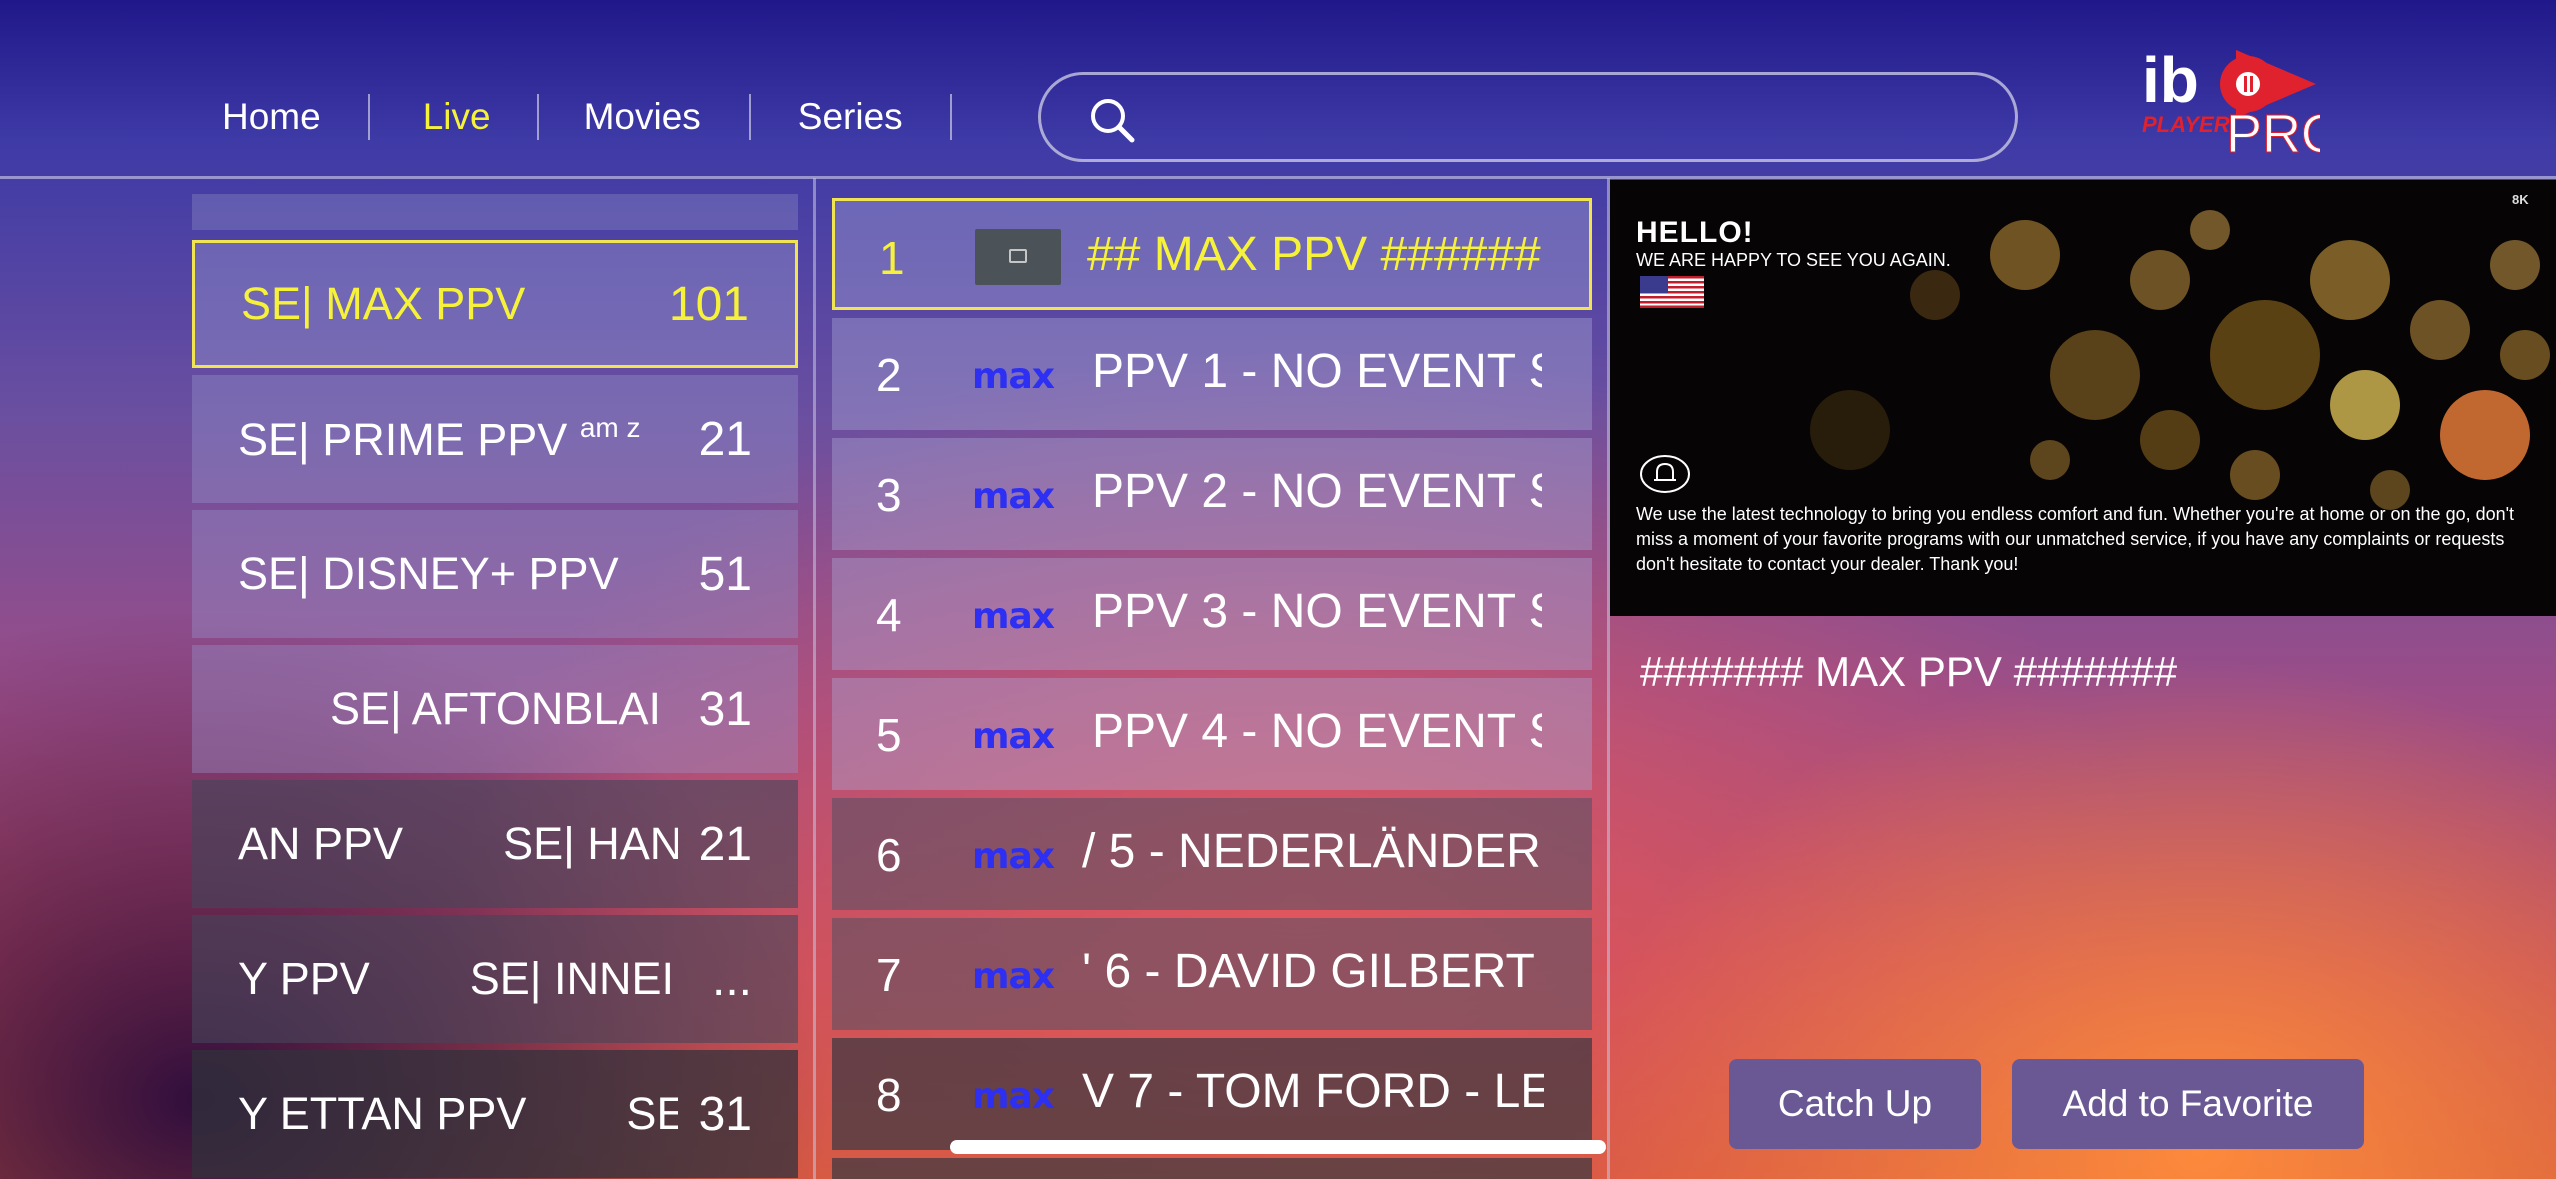  What do you see at coordinates (1695, 232) in the screenshot?
I see `banner-title: HELLO!` at bounding box center [1695, 232].